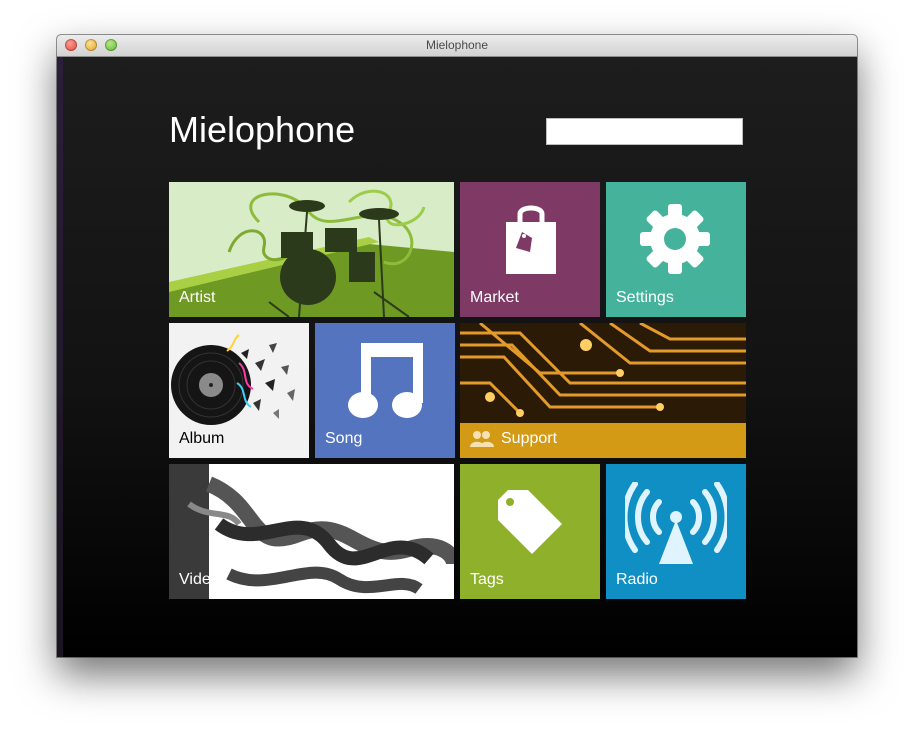 The height and width of the screenshot is (736, 914). I want to click on tile-support: Support, so click(603, 390).